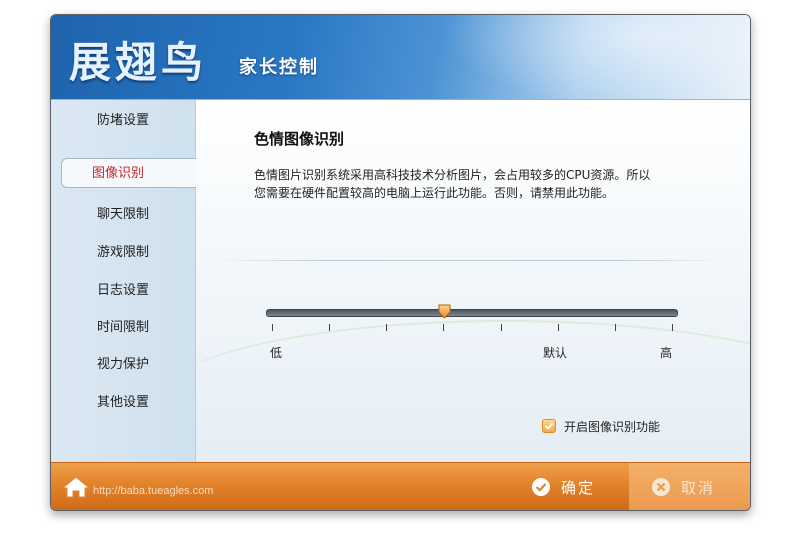 The width and height of the screenshot is (800, 533). Describe the element at coordinates (123, 121) in the screenshot. I see `sidebar-item-anti-block: 防堵设置` at that location.